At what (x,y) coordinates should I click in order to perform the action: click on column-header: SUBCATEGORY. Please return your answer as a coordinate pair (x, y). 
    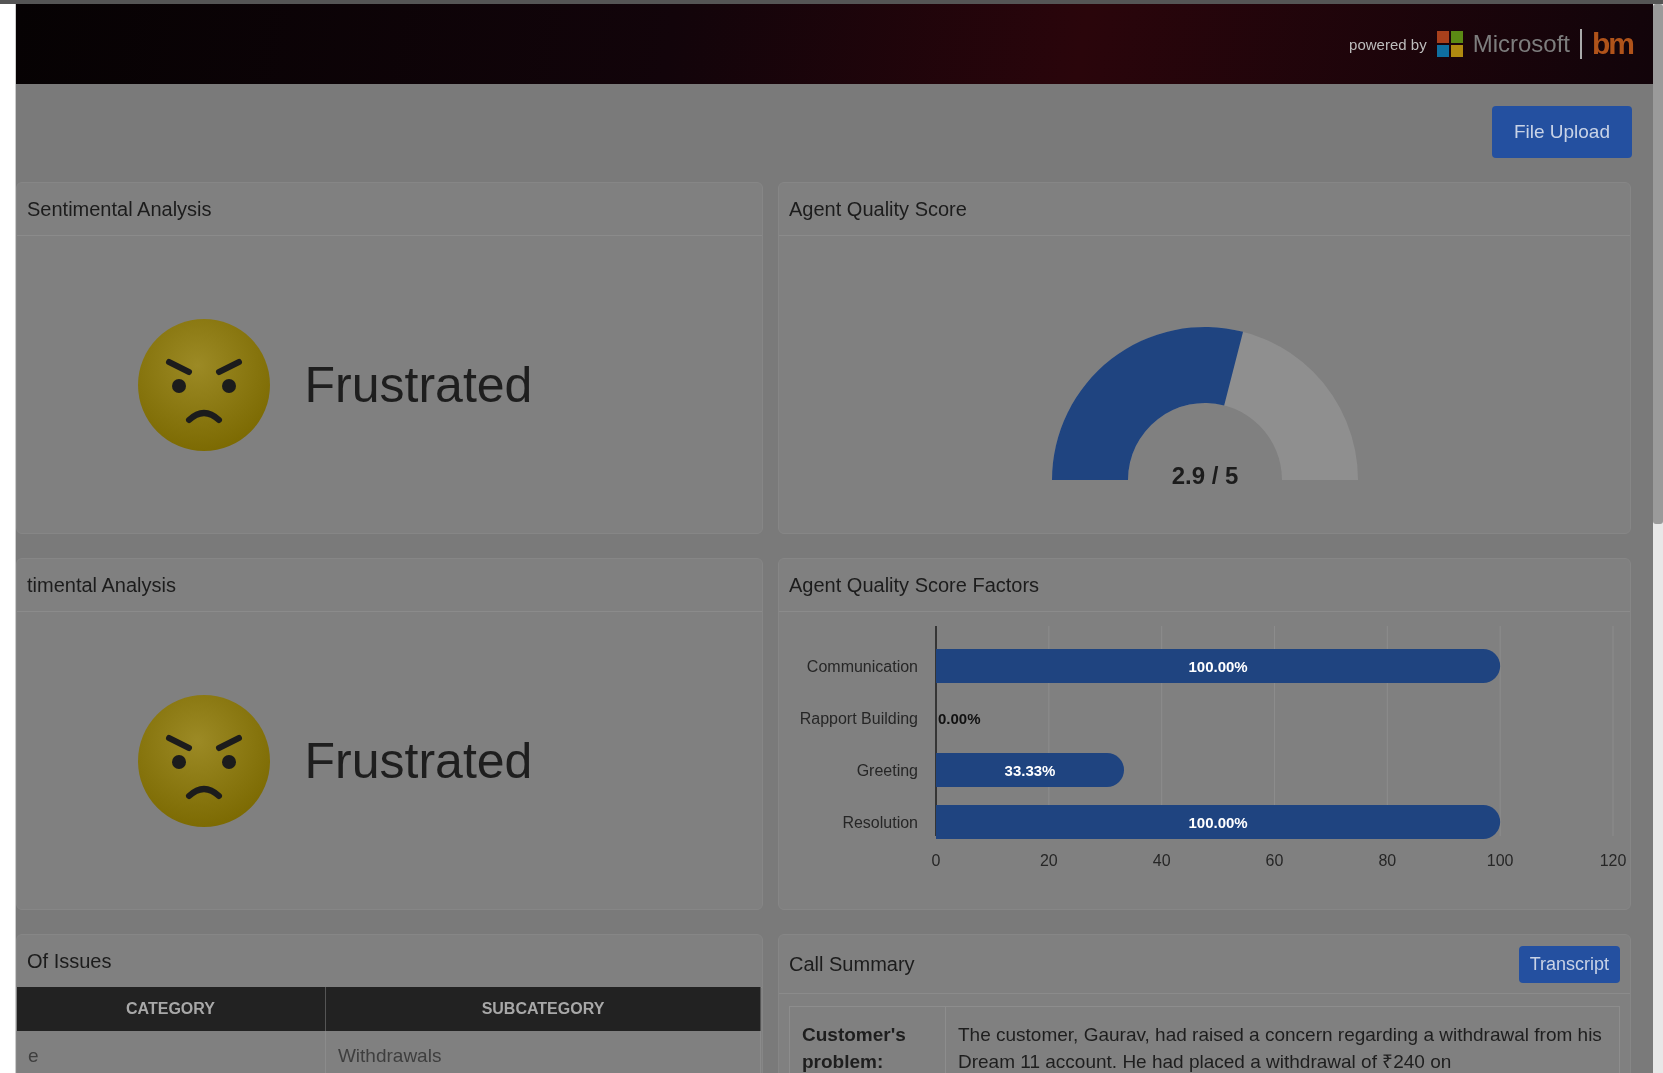
    Looking at the image, I should click on (543, 1009).